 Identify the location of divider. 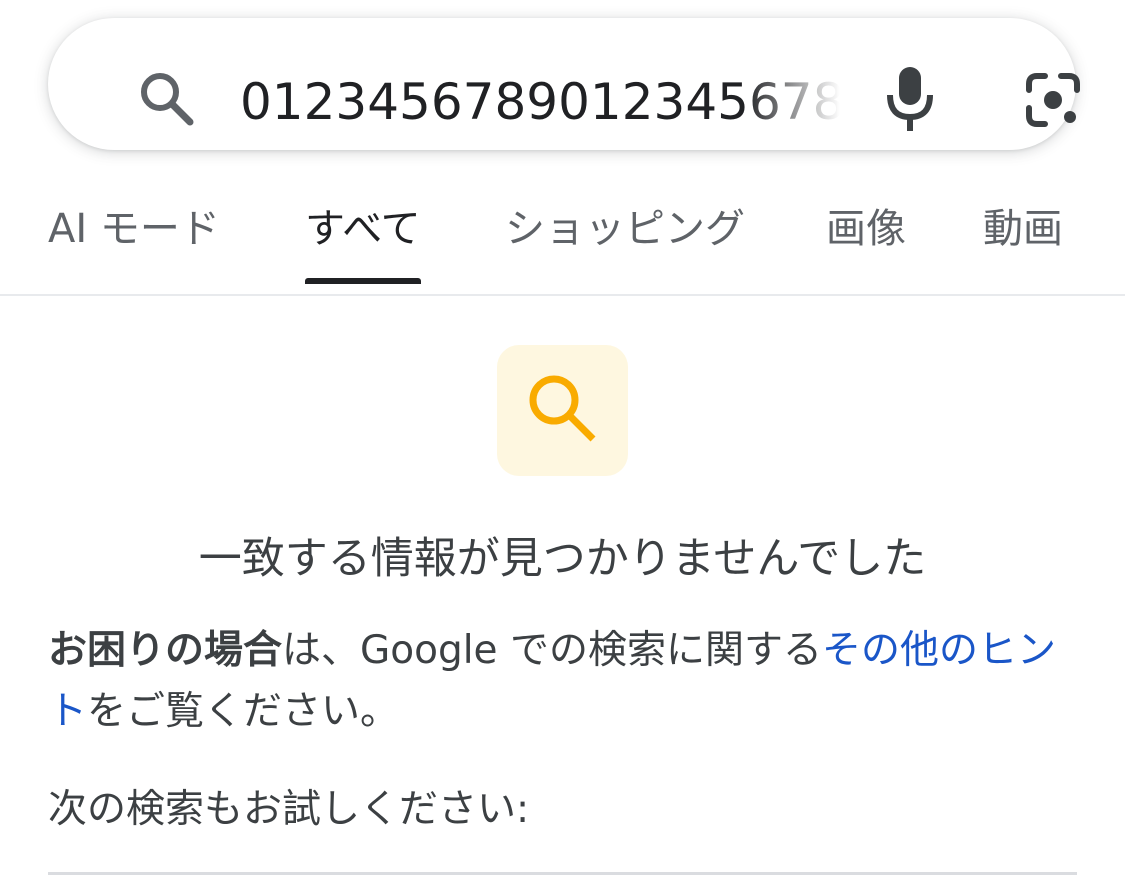
(562, 873).